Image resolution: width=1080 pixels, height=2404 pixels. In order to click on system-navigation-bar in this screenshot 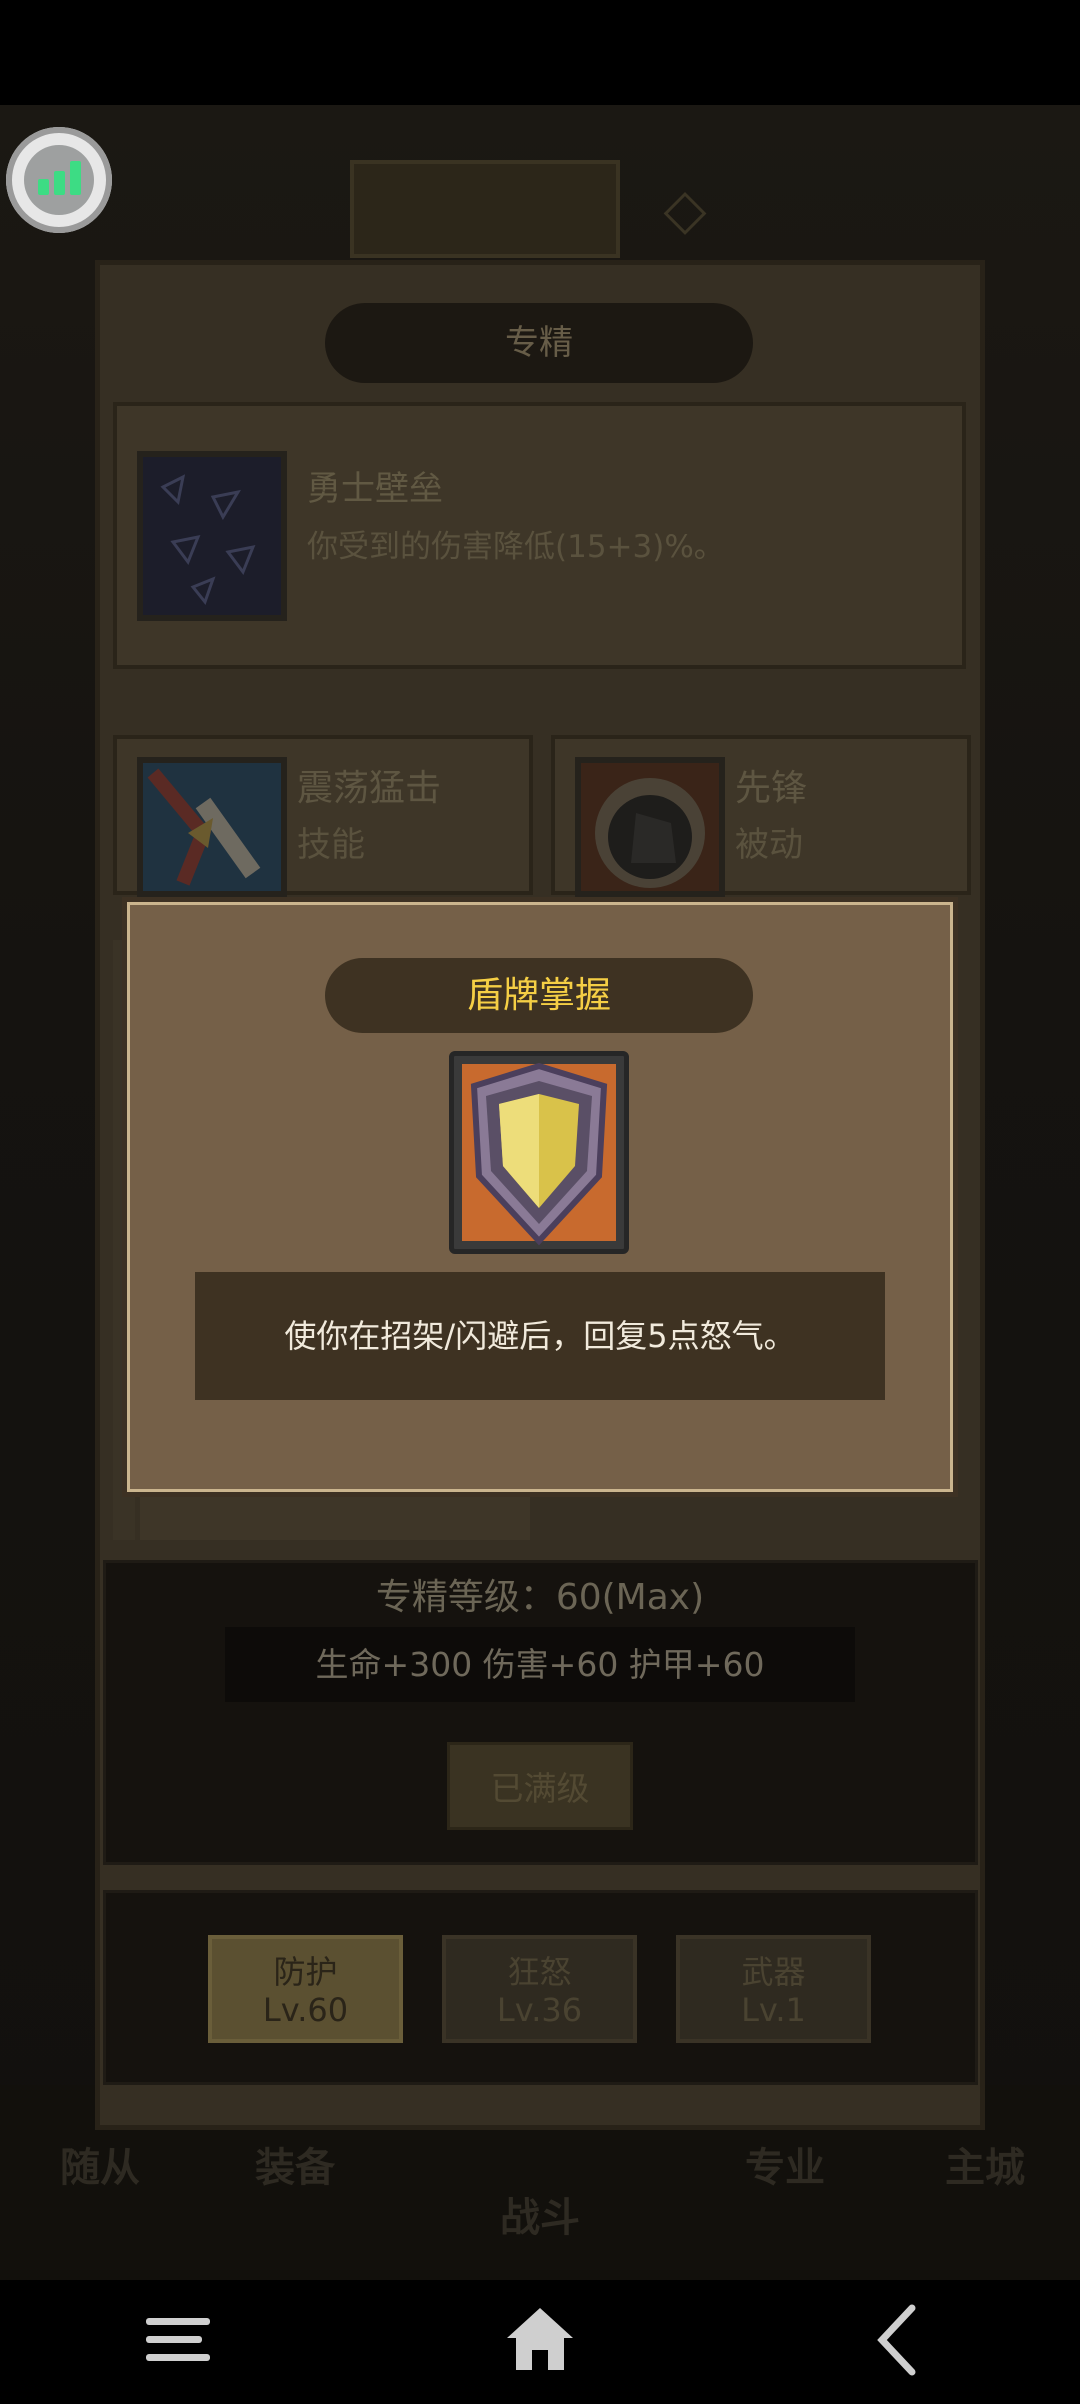, I will do `click(540, 2340)`.